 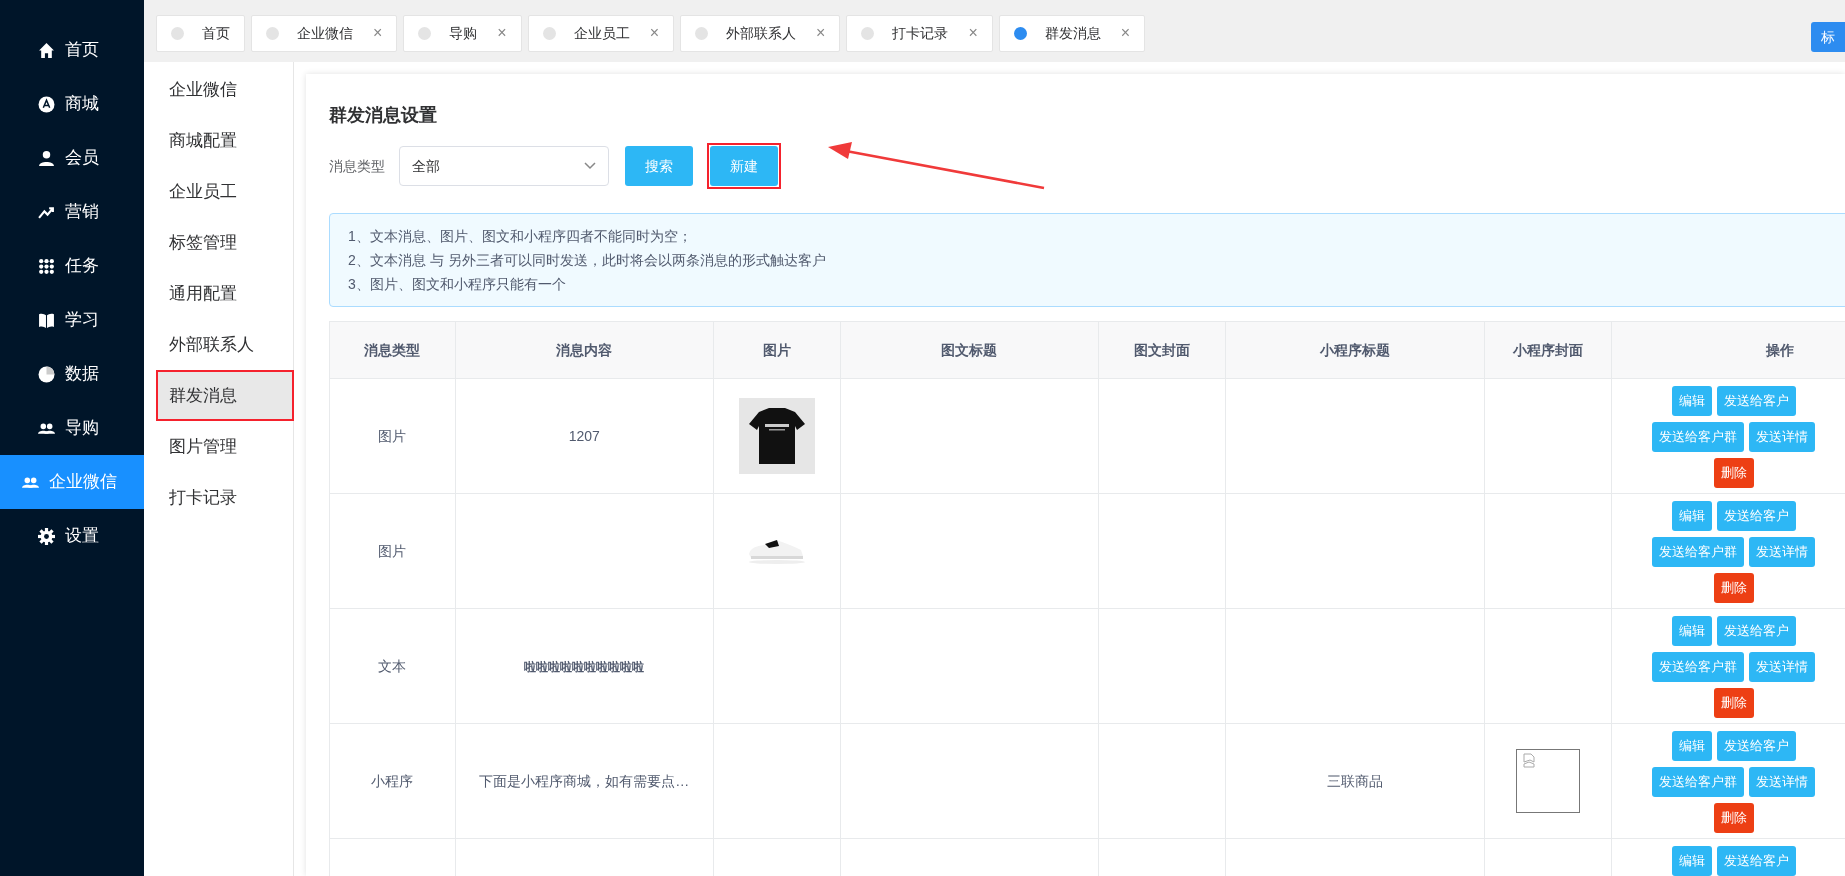 I want to click on person-icon, so click(x=46, y=158).